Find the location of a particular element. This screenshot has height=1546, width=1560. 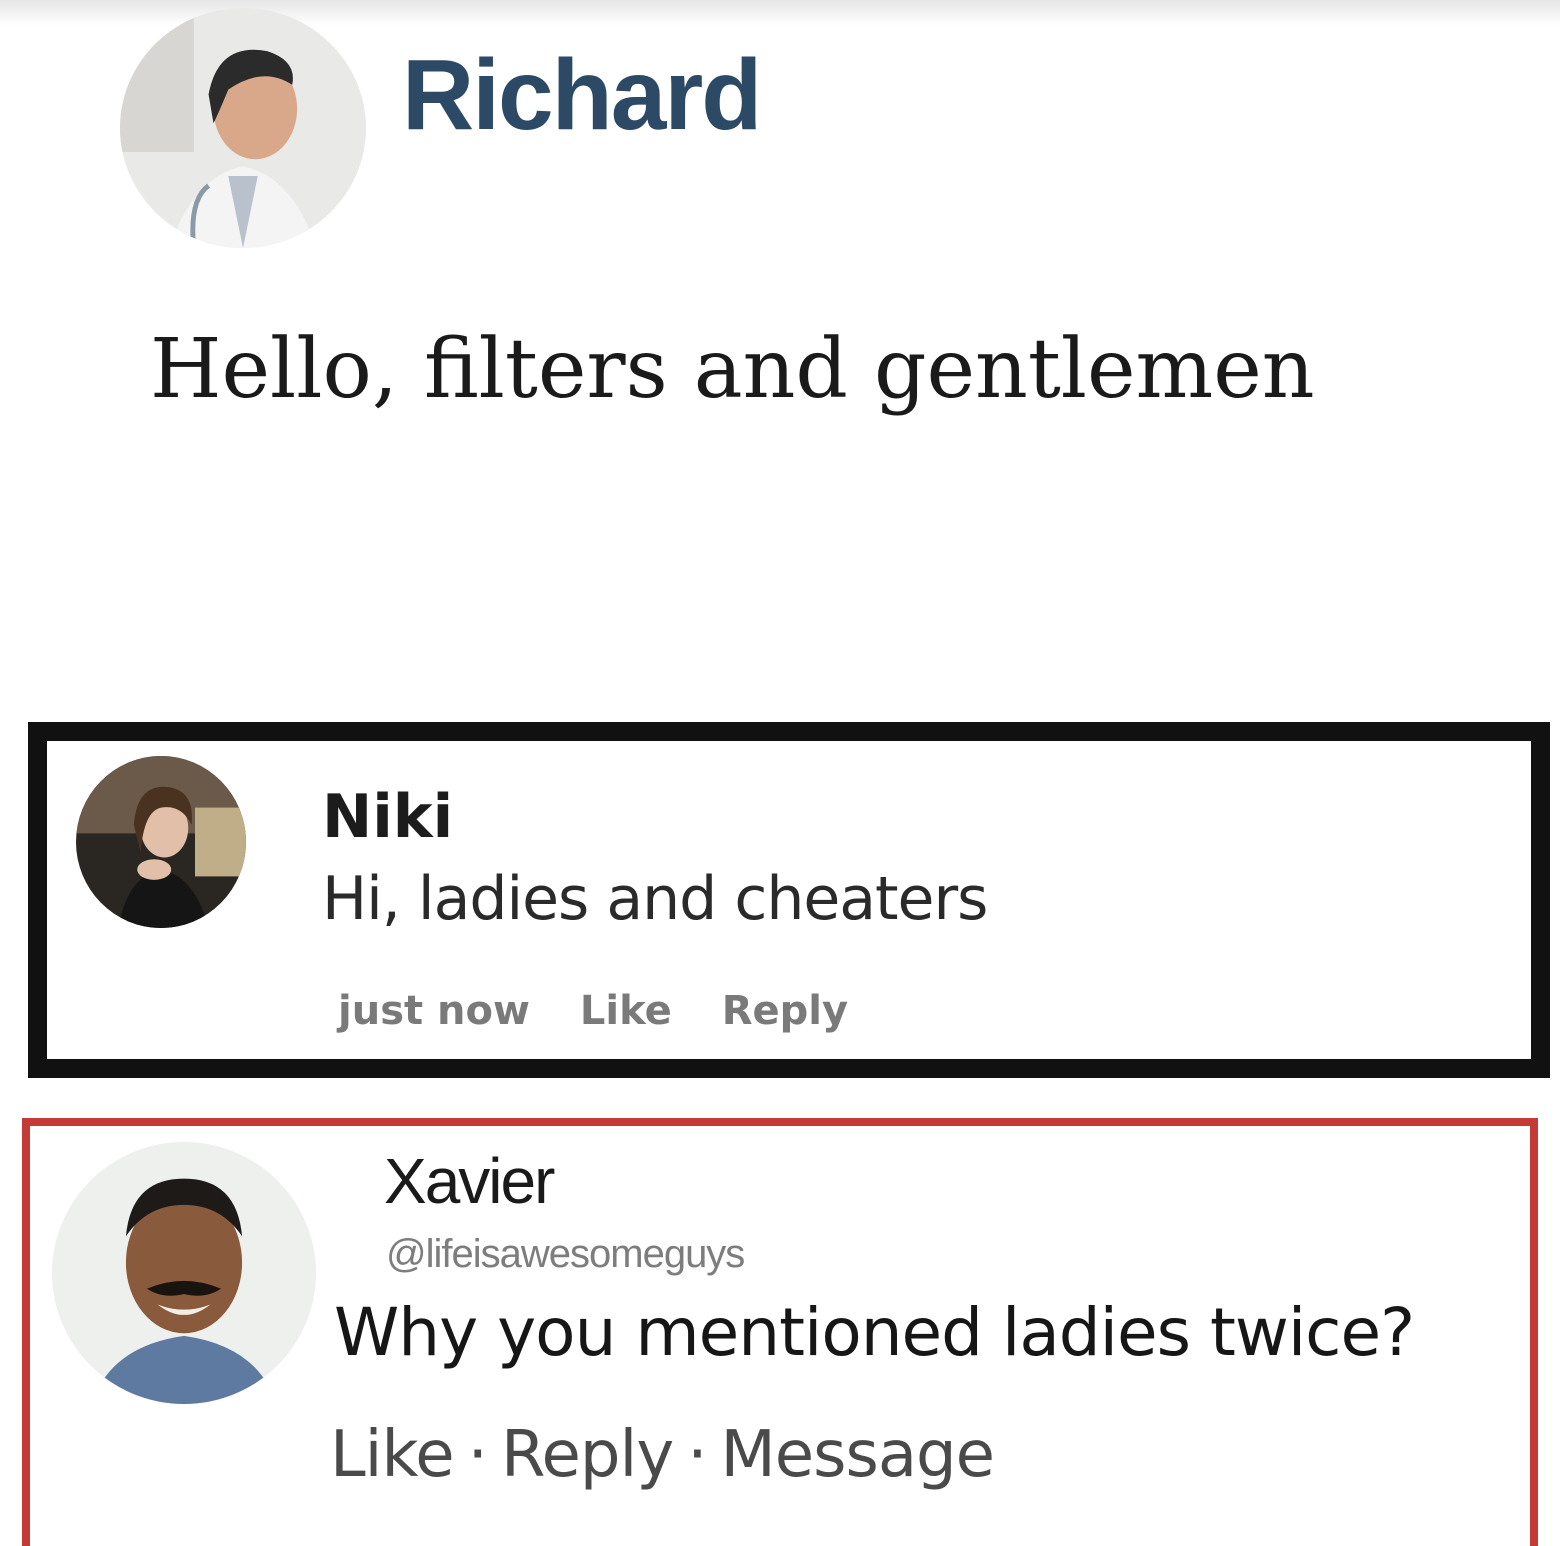

post-body-text: Hello, filters and gentlemen is located at coordinates (732, 369).